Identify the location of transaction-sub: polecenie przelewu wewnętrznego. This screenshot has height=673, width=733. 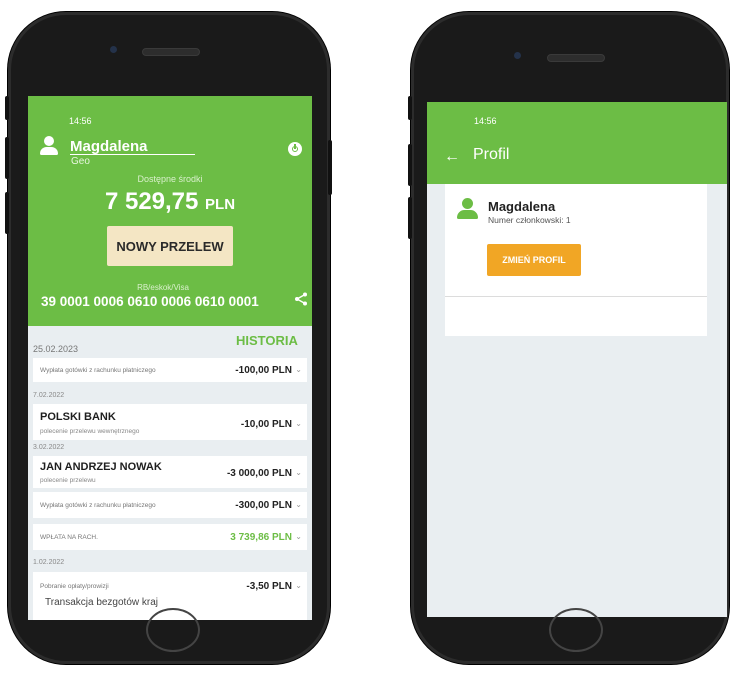
(90, 431).